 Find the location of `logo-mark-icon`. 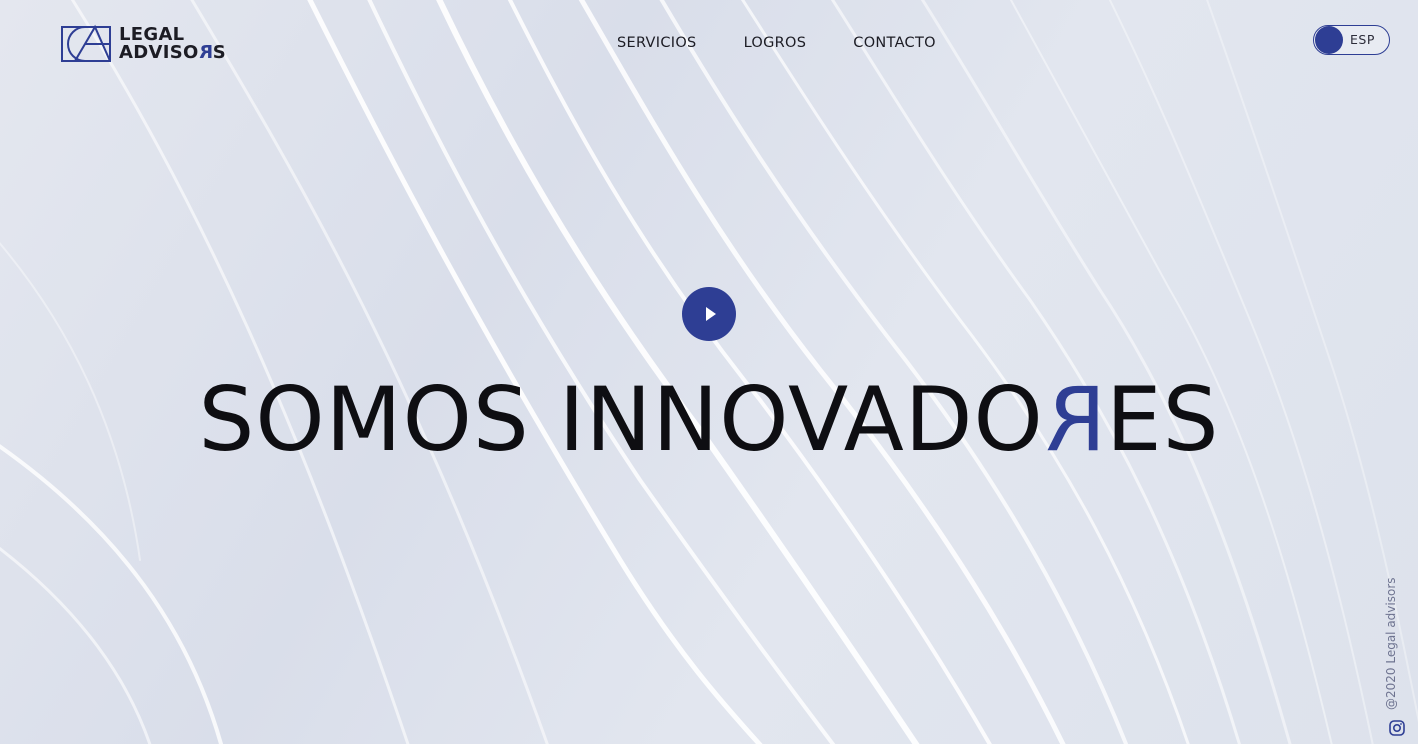

logo-mark-icon is located at coordinates (86, 43).